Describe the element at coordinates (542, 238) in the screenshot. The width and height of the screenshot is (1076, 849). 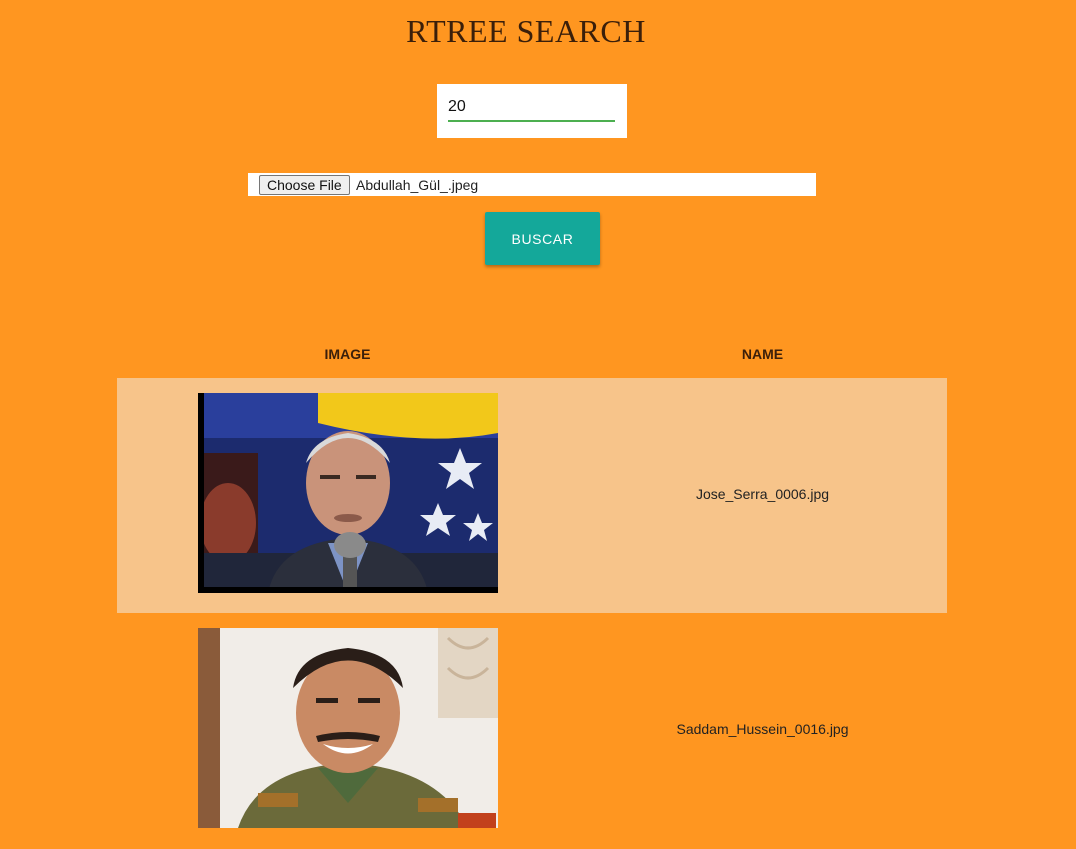
I see `search-button: BUSCAR` at that location.